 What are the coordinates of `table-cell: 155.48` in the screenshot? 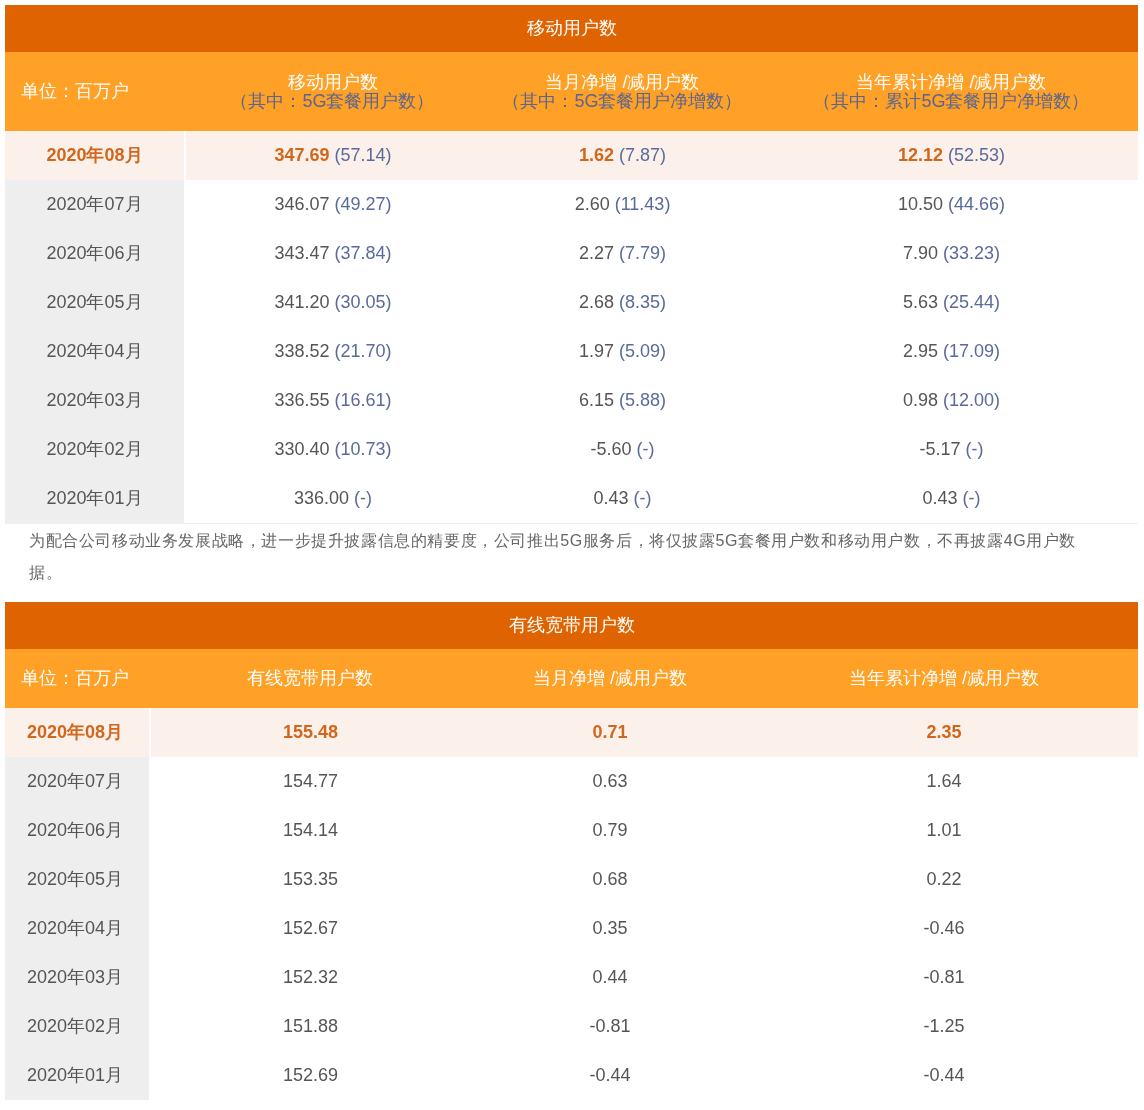 It's located at (310, 732).